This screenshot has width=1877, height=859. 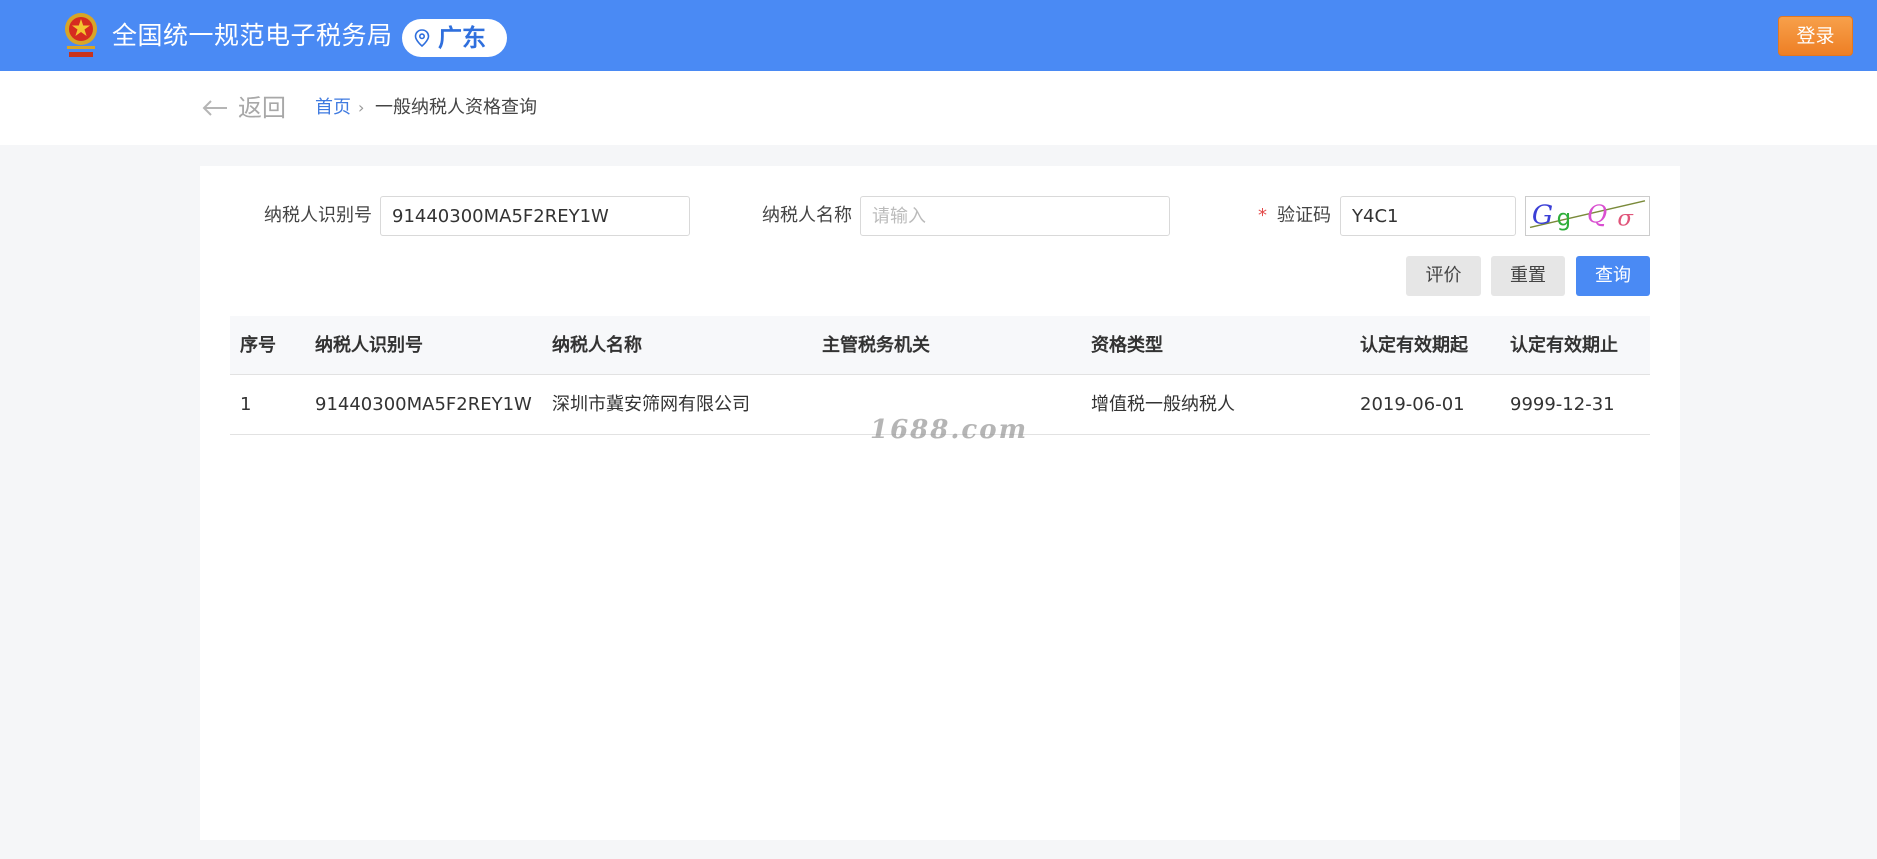 I want to click on national-emblem-logo, so click(x=81, y=35).